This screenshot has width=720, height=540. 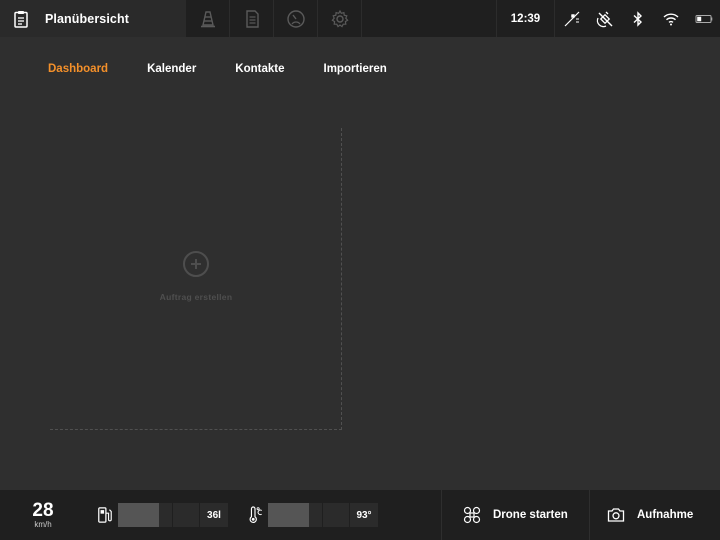 I want to click on battery-icon, so click(x=703, y=18).